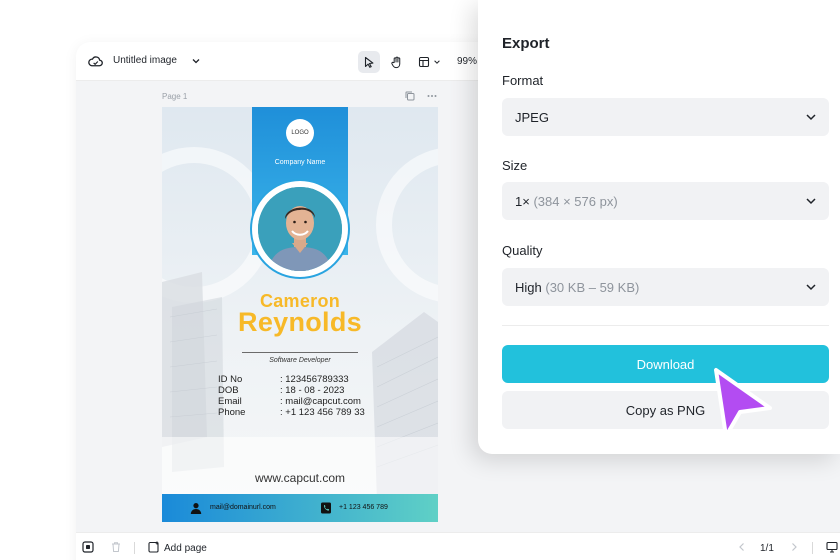 The image size is (840, 560). I want to click on page-counter: 1/1, so click(767, 548).